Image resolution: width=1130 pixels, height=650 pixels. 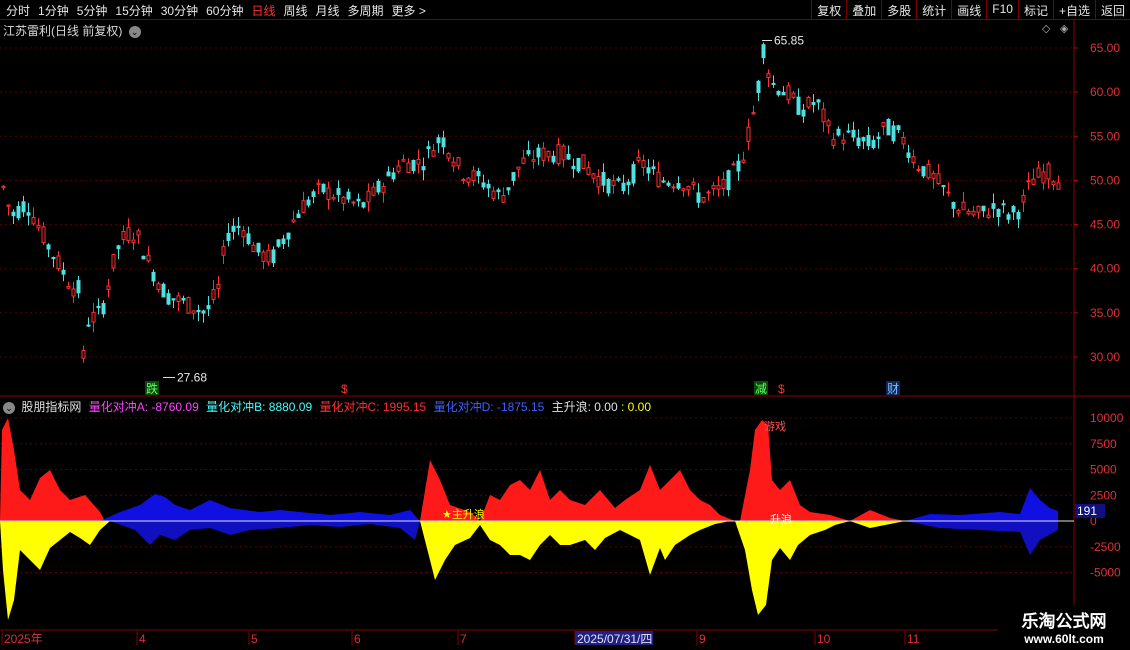 I want to click on price-tick-label: 35.00, so click(x=1105, y=313).